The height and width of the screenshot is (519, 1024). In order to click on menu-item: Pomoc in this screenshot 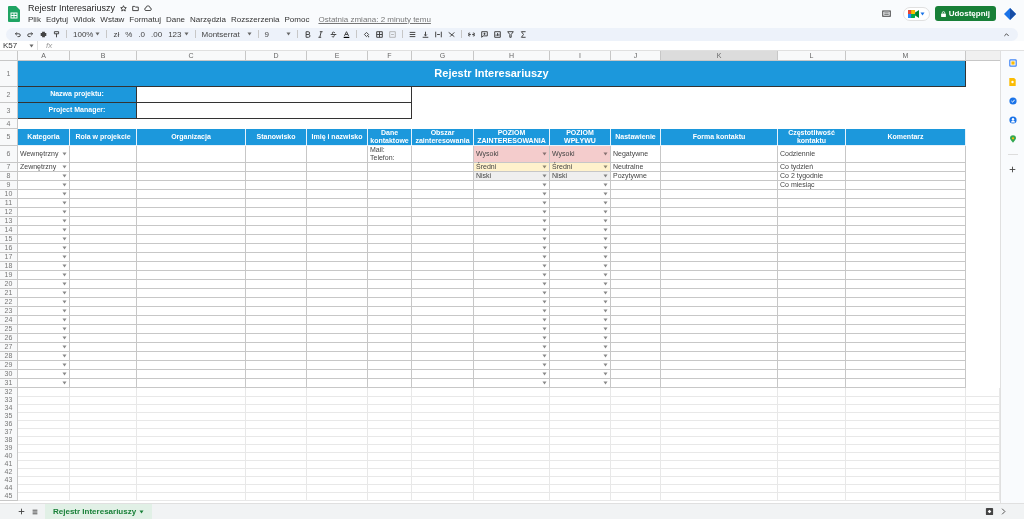, I will do `click(297, 19)`.